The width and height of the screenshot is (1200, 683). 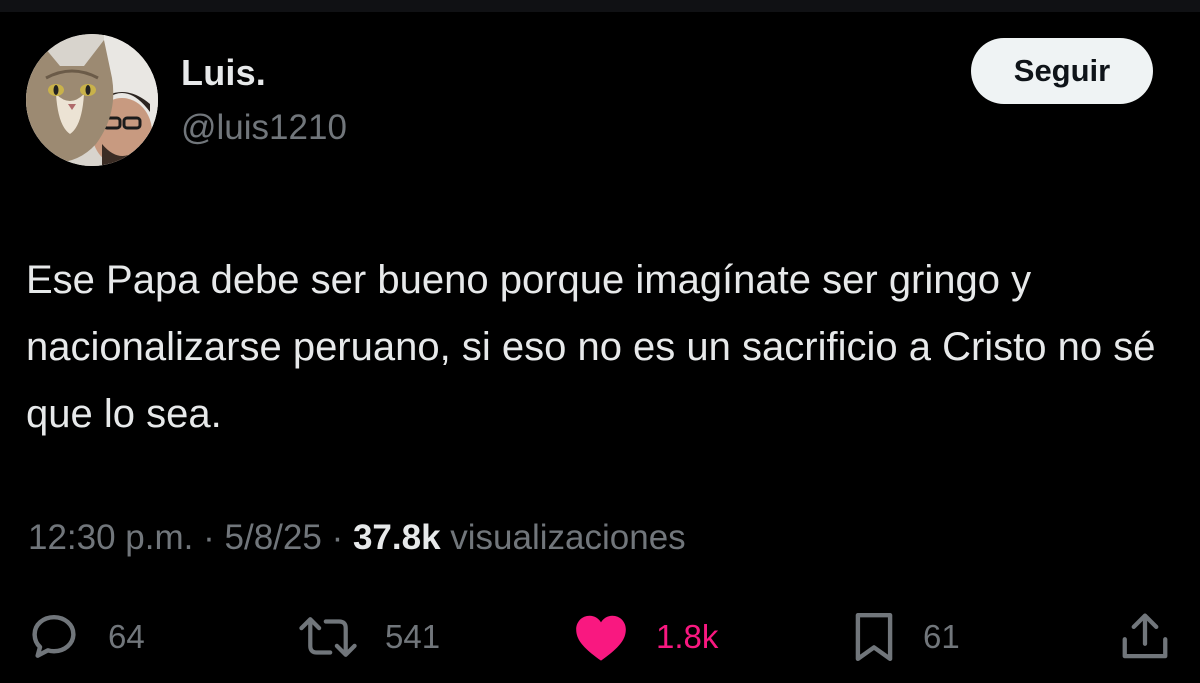 What do you see at coordinates (874, 637) in the screenshot?
I see `bookmark-icon` at bounding box center [874, 637].